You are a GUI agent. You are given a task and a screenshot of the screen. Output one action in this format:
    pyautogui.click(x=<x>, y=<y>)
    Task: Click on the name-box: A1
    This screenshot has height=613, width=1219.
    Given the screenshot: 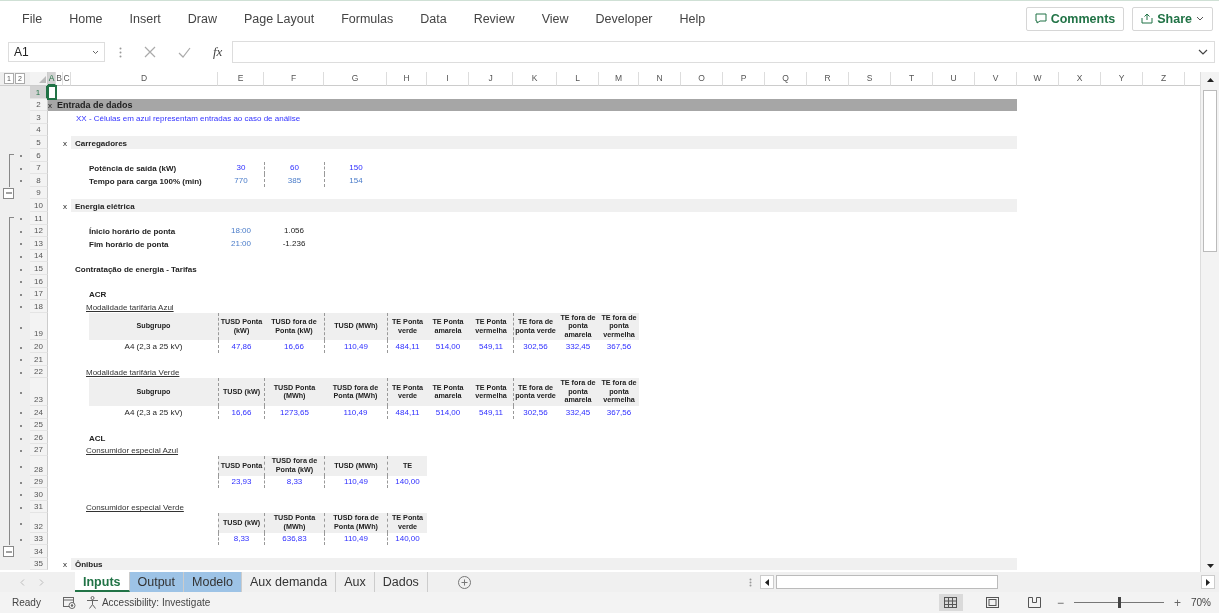 What is the action you would take?
    pyautogui.click(x=56, y=52)
    